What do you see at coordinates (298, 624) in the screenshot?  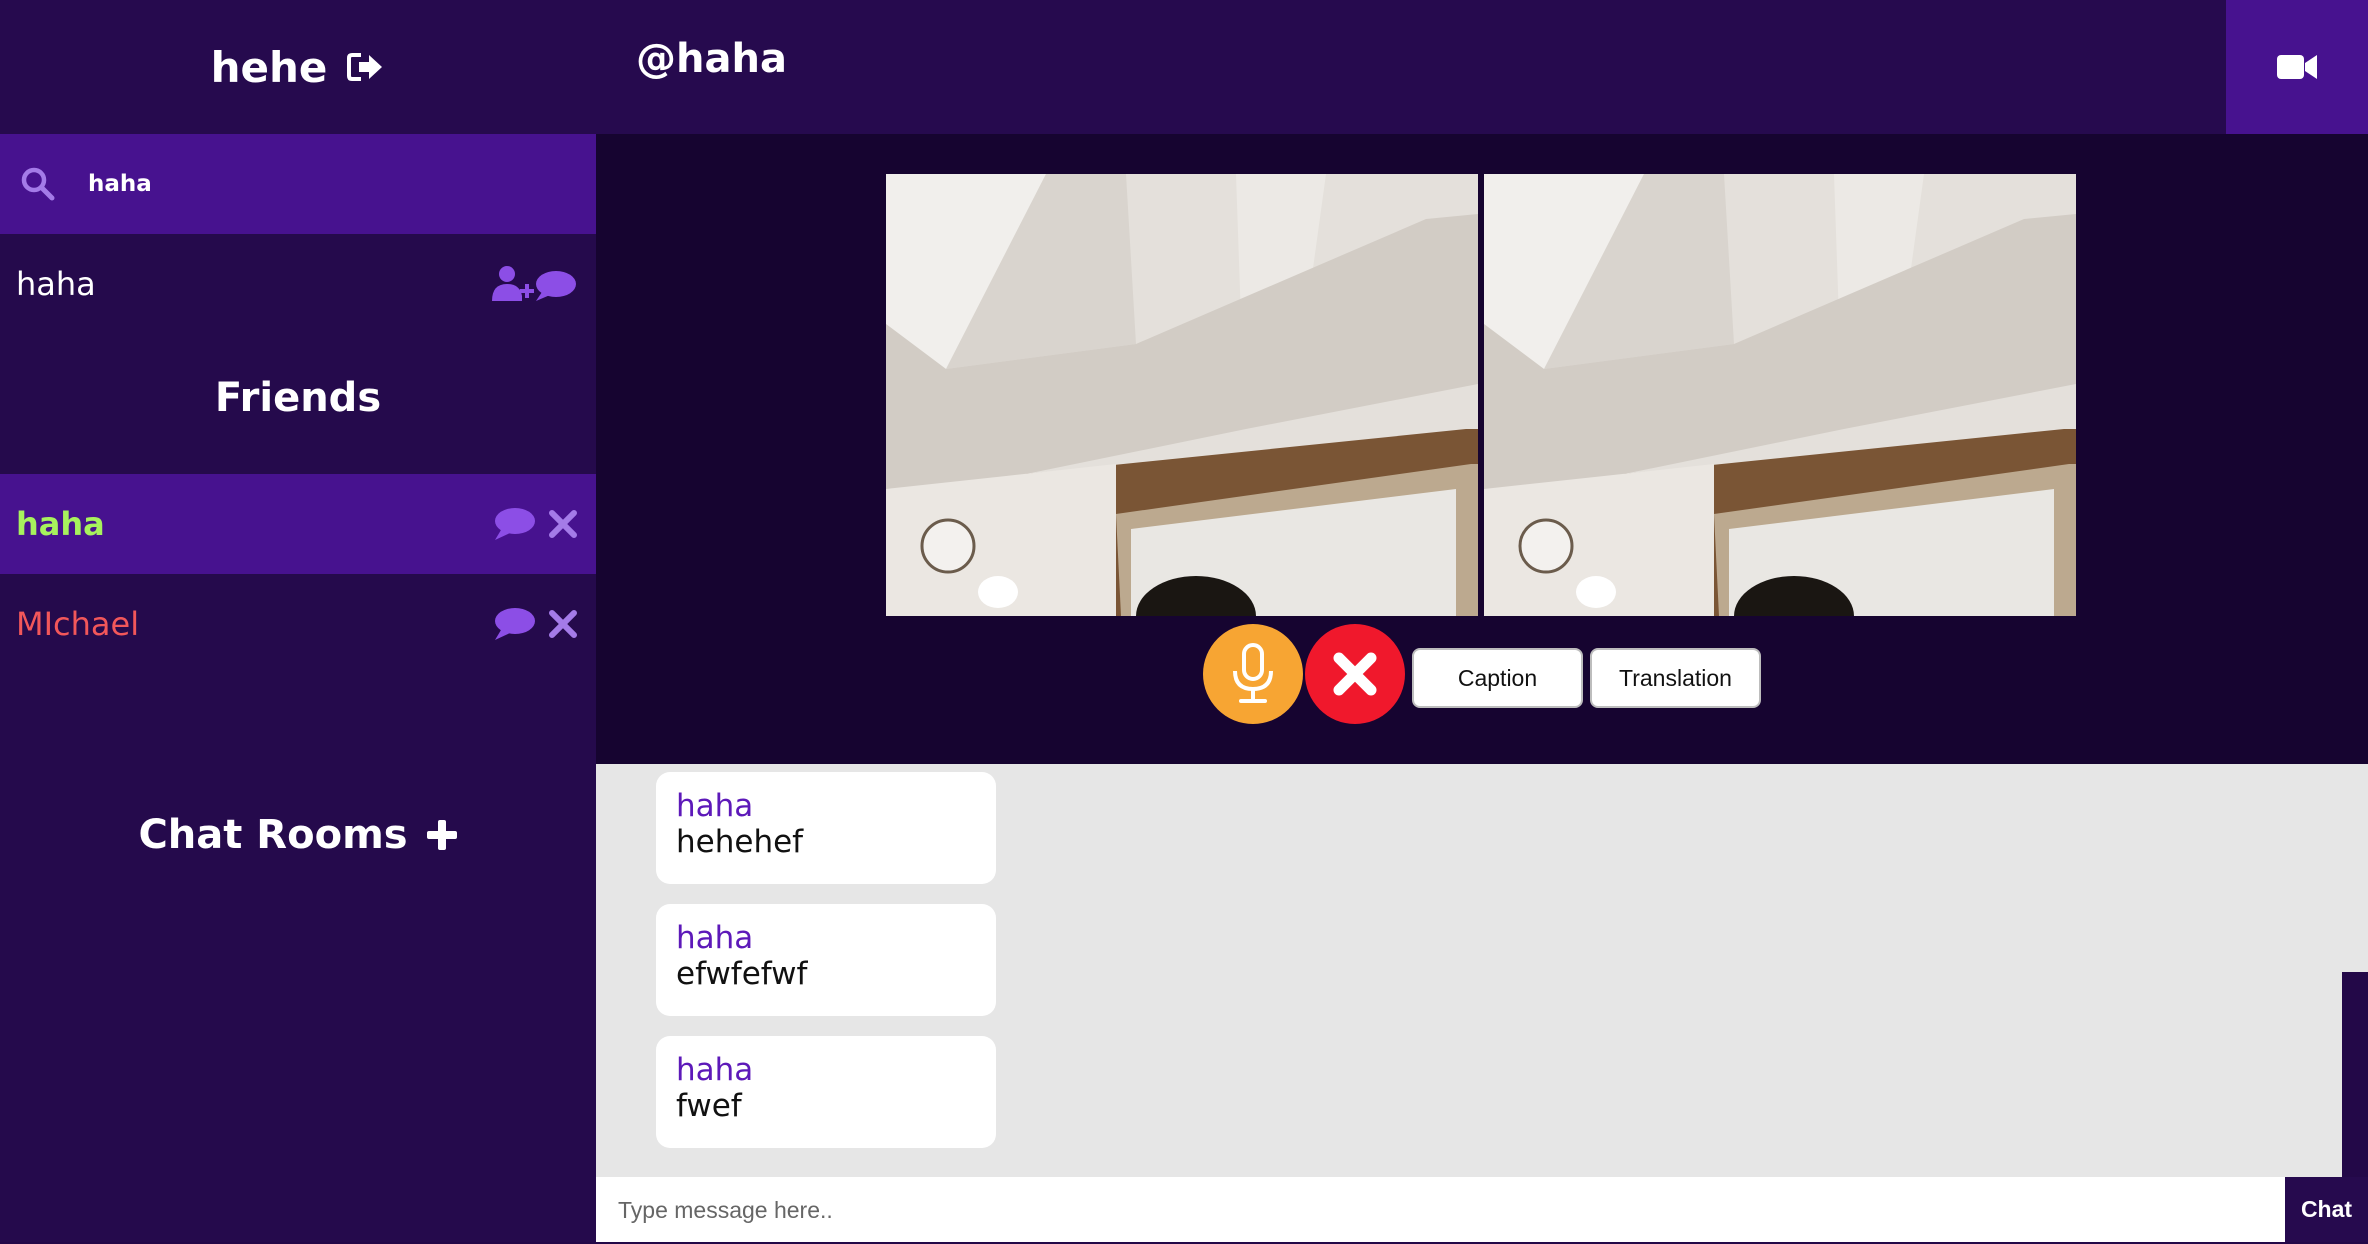 I see `friend-item-michael: MIchael` at bounding box center [298, 624].